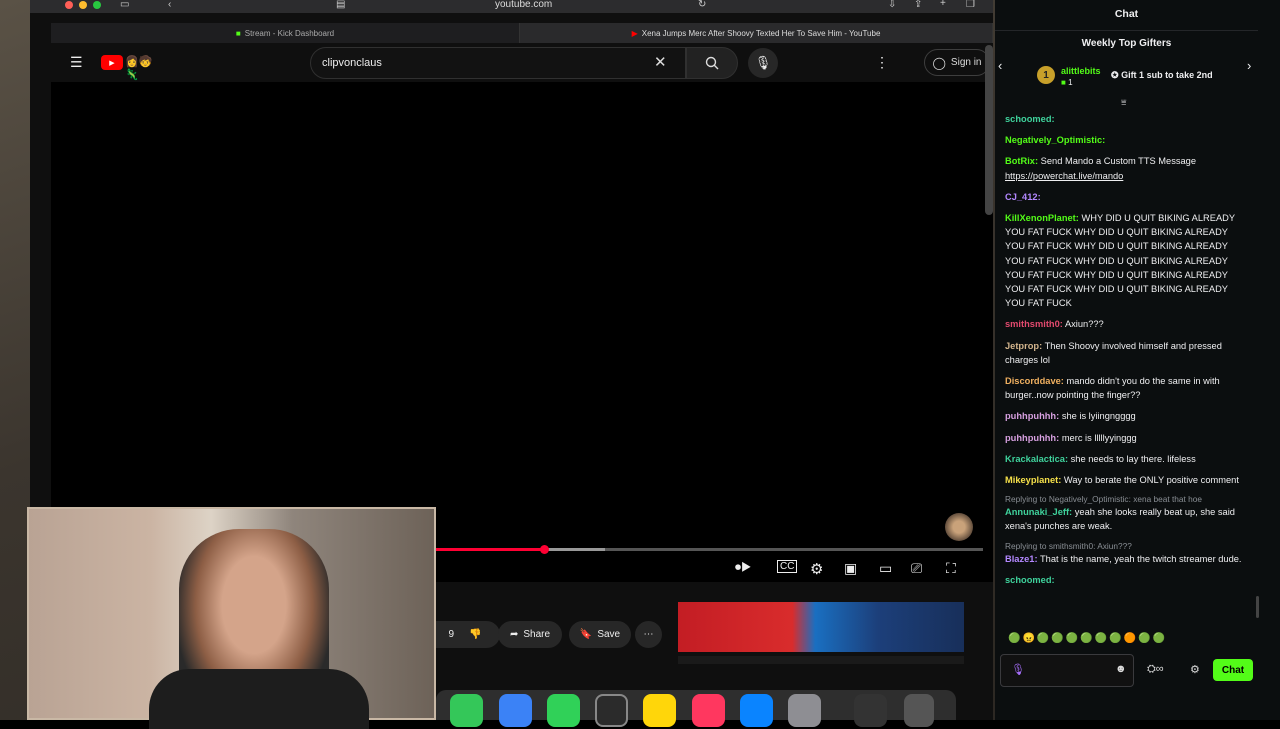  I want to click on webcam-overlay, so click(231, 618).